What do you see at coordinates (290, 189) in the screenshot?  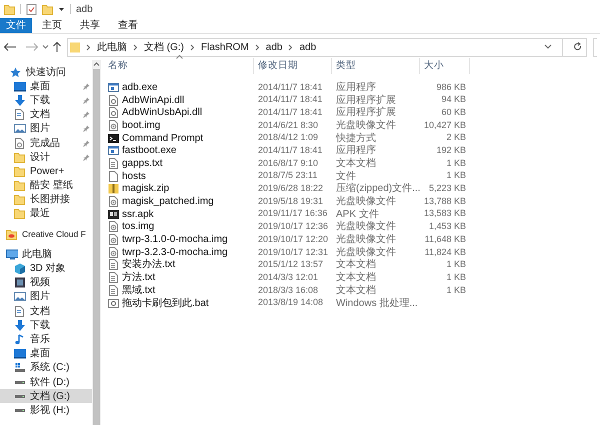 I see `modified-date: 2019/6/28 18:22` at bounding box center [290, 189].